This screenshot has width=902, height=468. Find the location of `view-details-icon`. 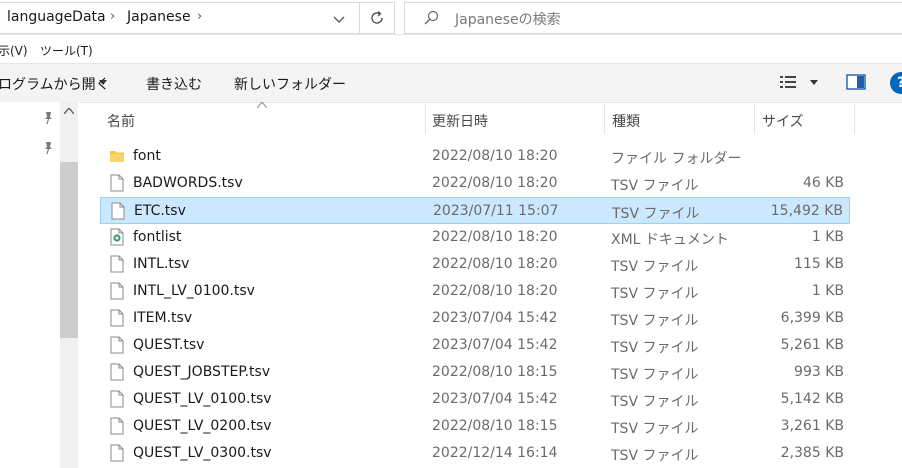

view-details-icon is located at coordinates (788, 82).